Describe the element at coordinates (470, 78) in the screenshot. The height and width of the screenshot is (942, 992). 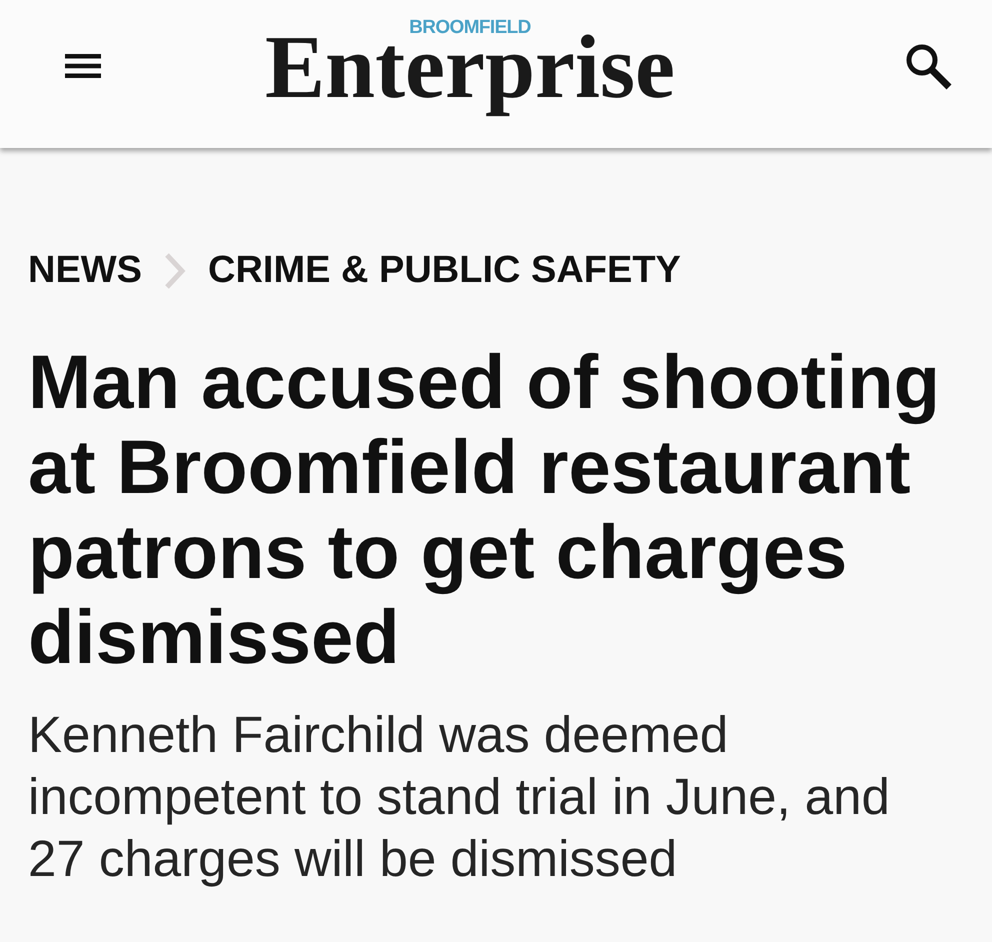
I see `logo-wordmark: Enterprise` at that location.